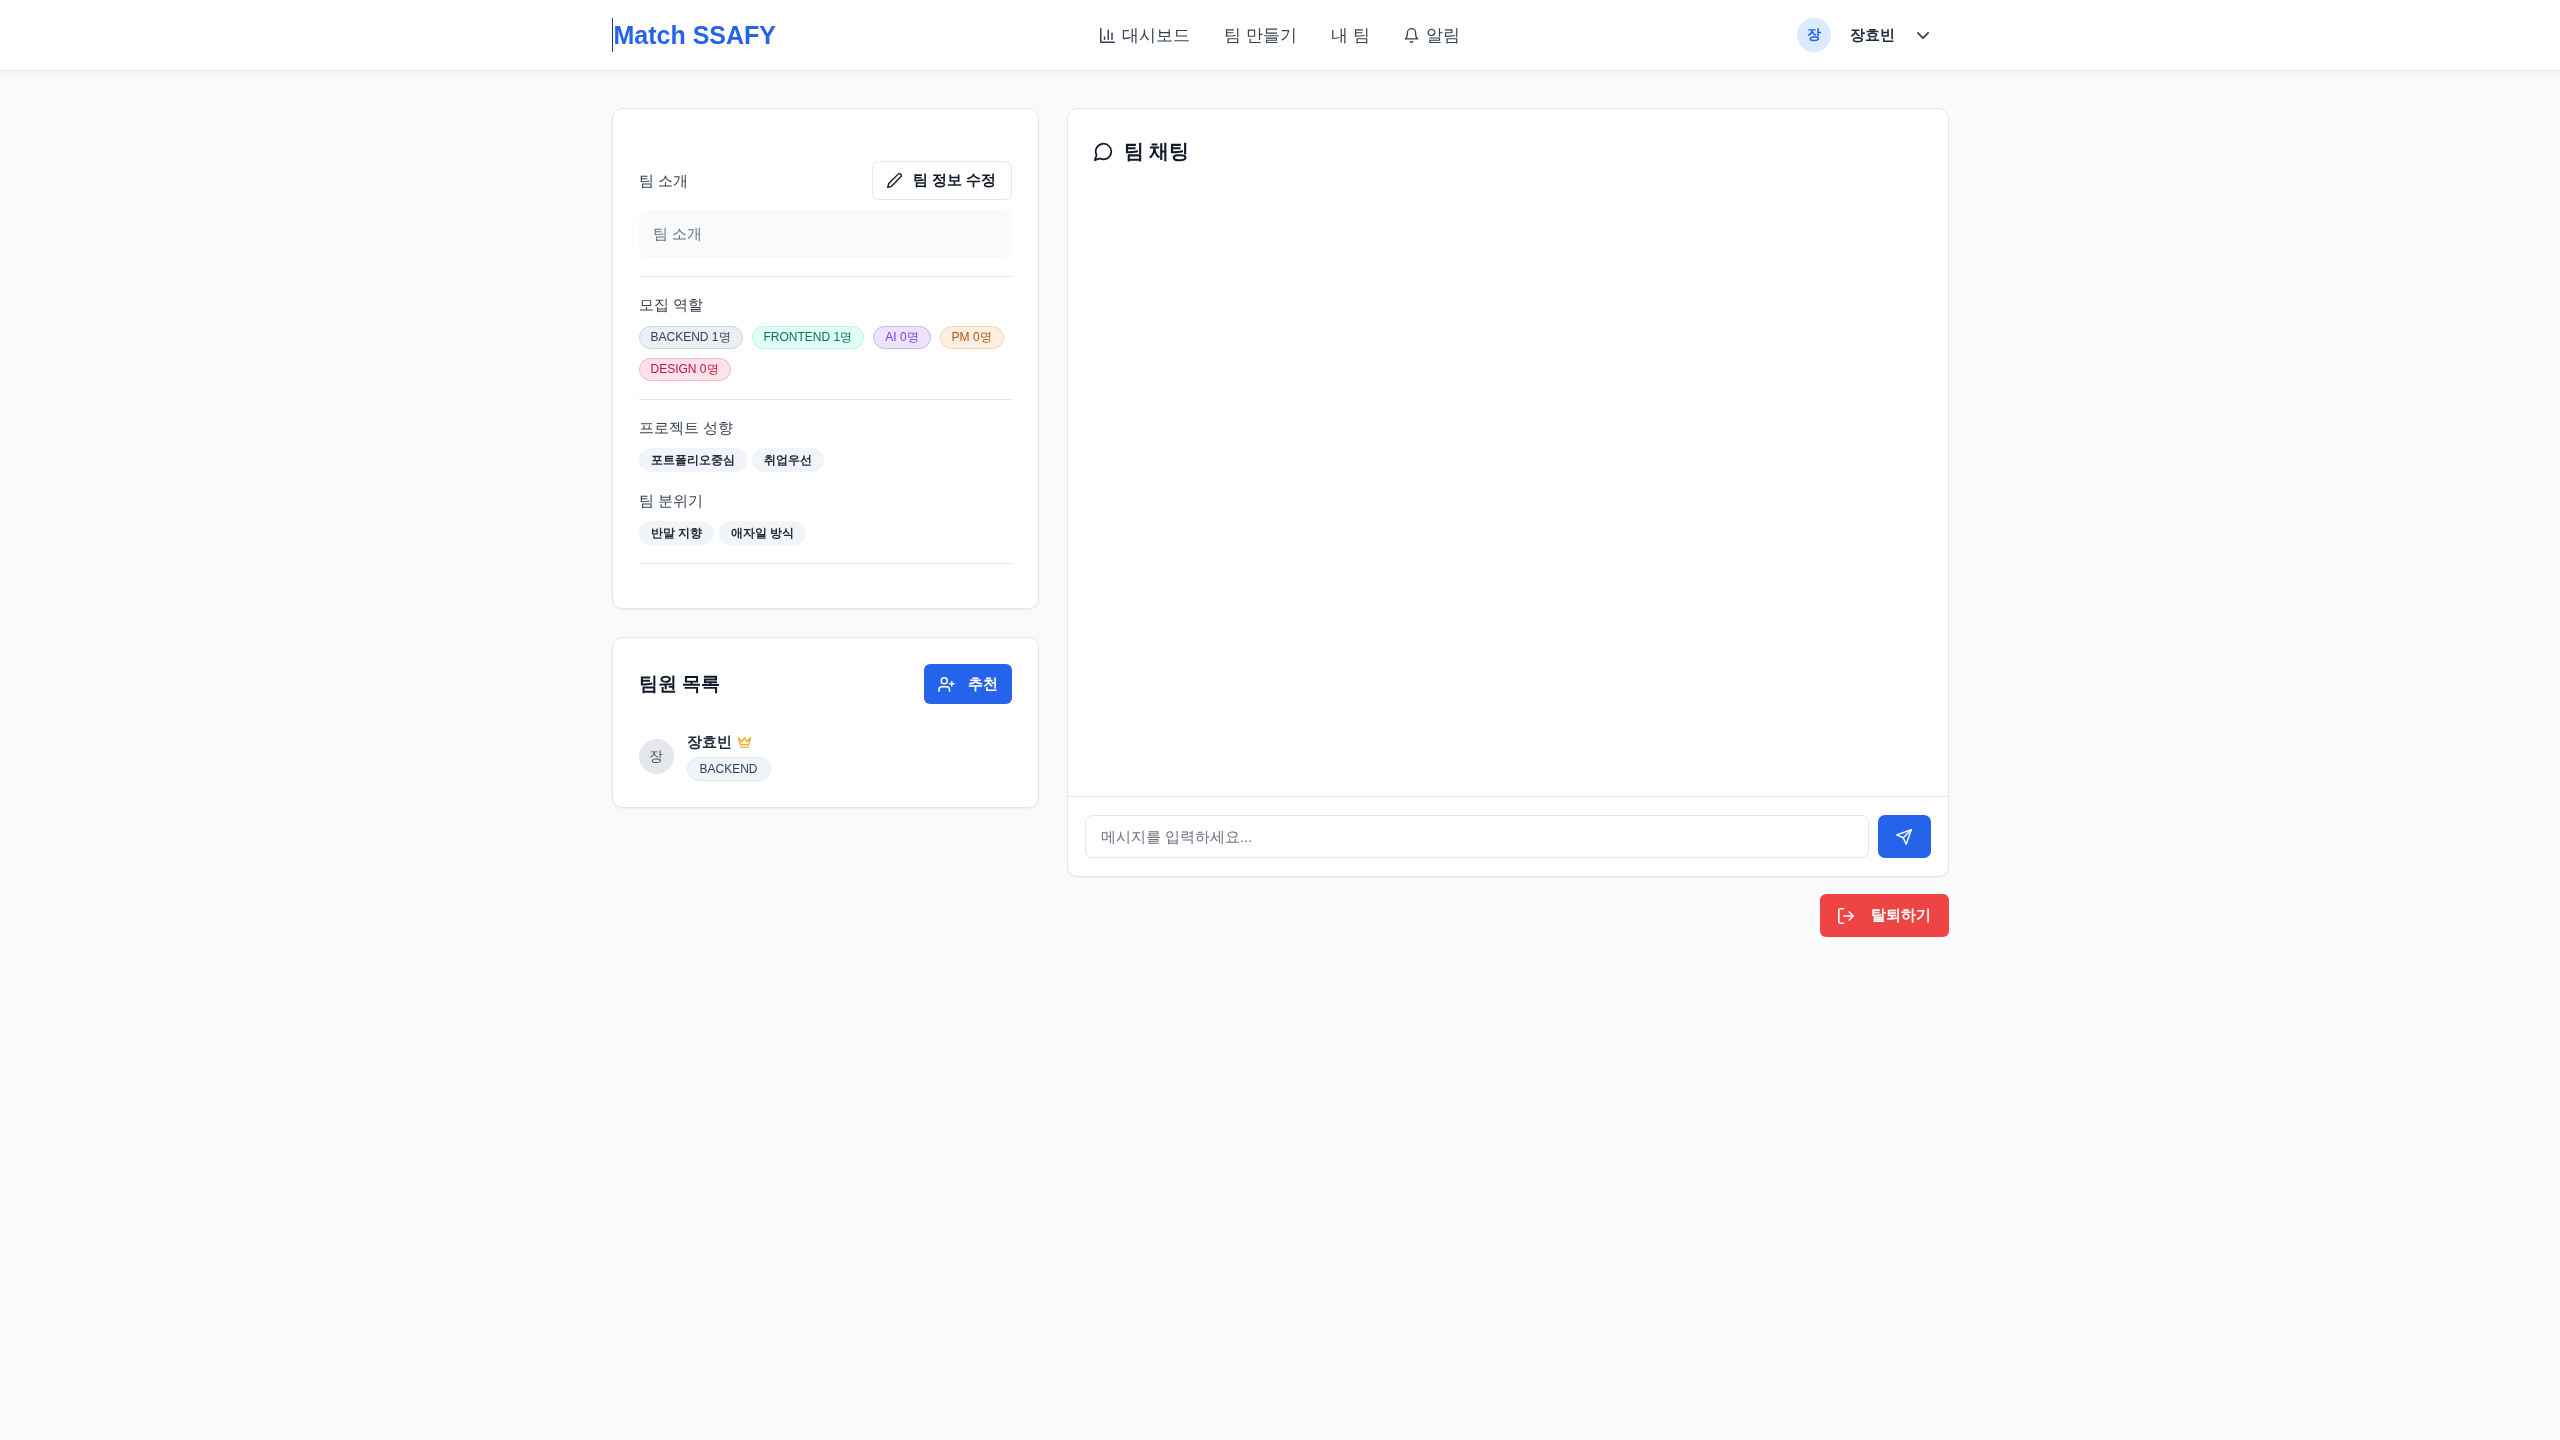 This screenshot has height=1440, width=2560. I want to click on logo-link: Match SSAFY, so click(695, 35).